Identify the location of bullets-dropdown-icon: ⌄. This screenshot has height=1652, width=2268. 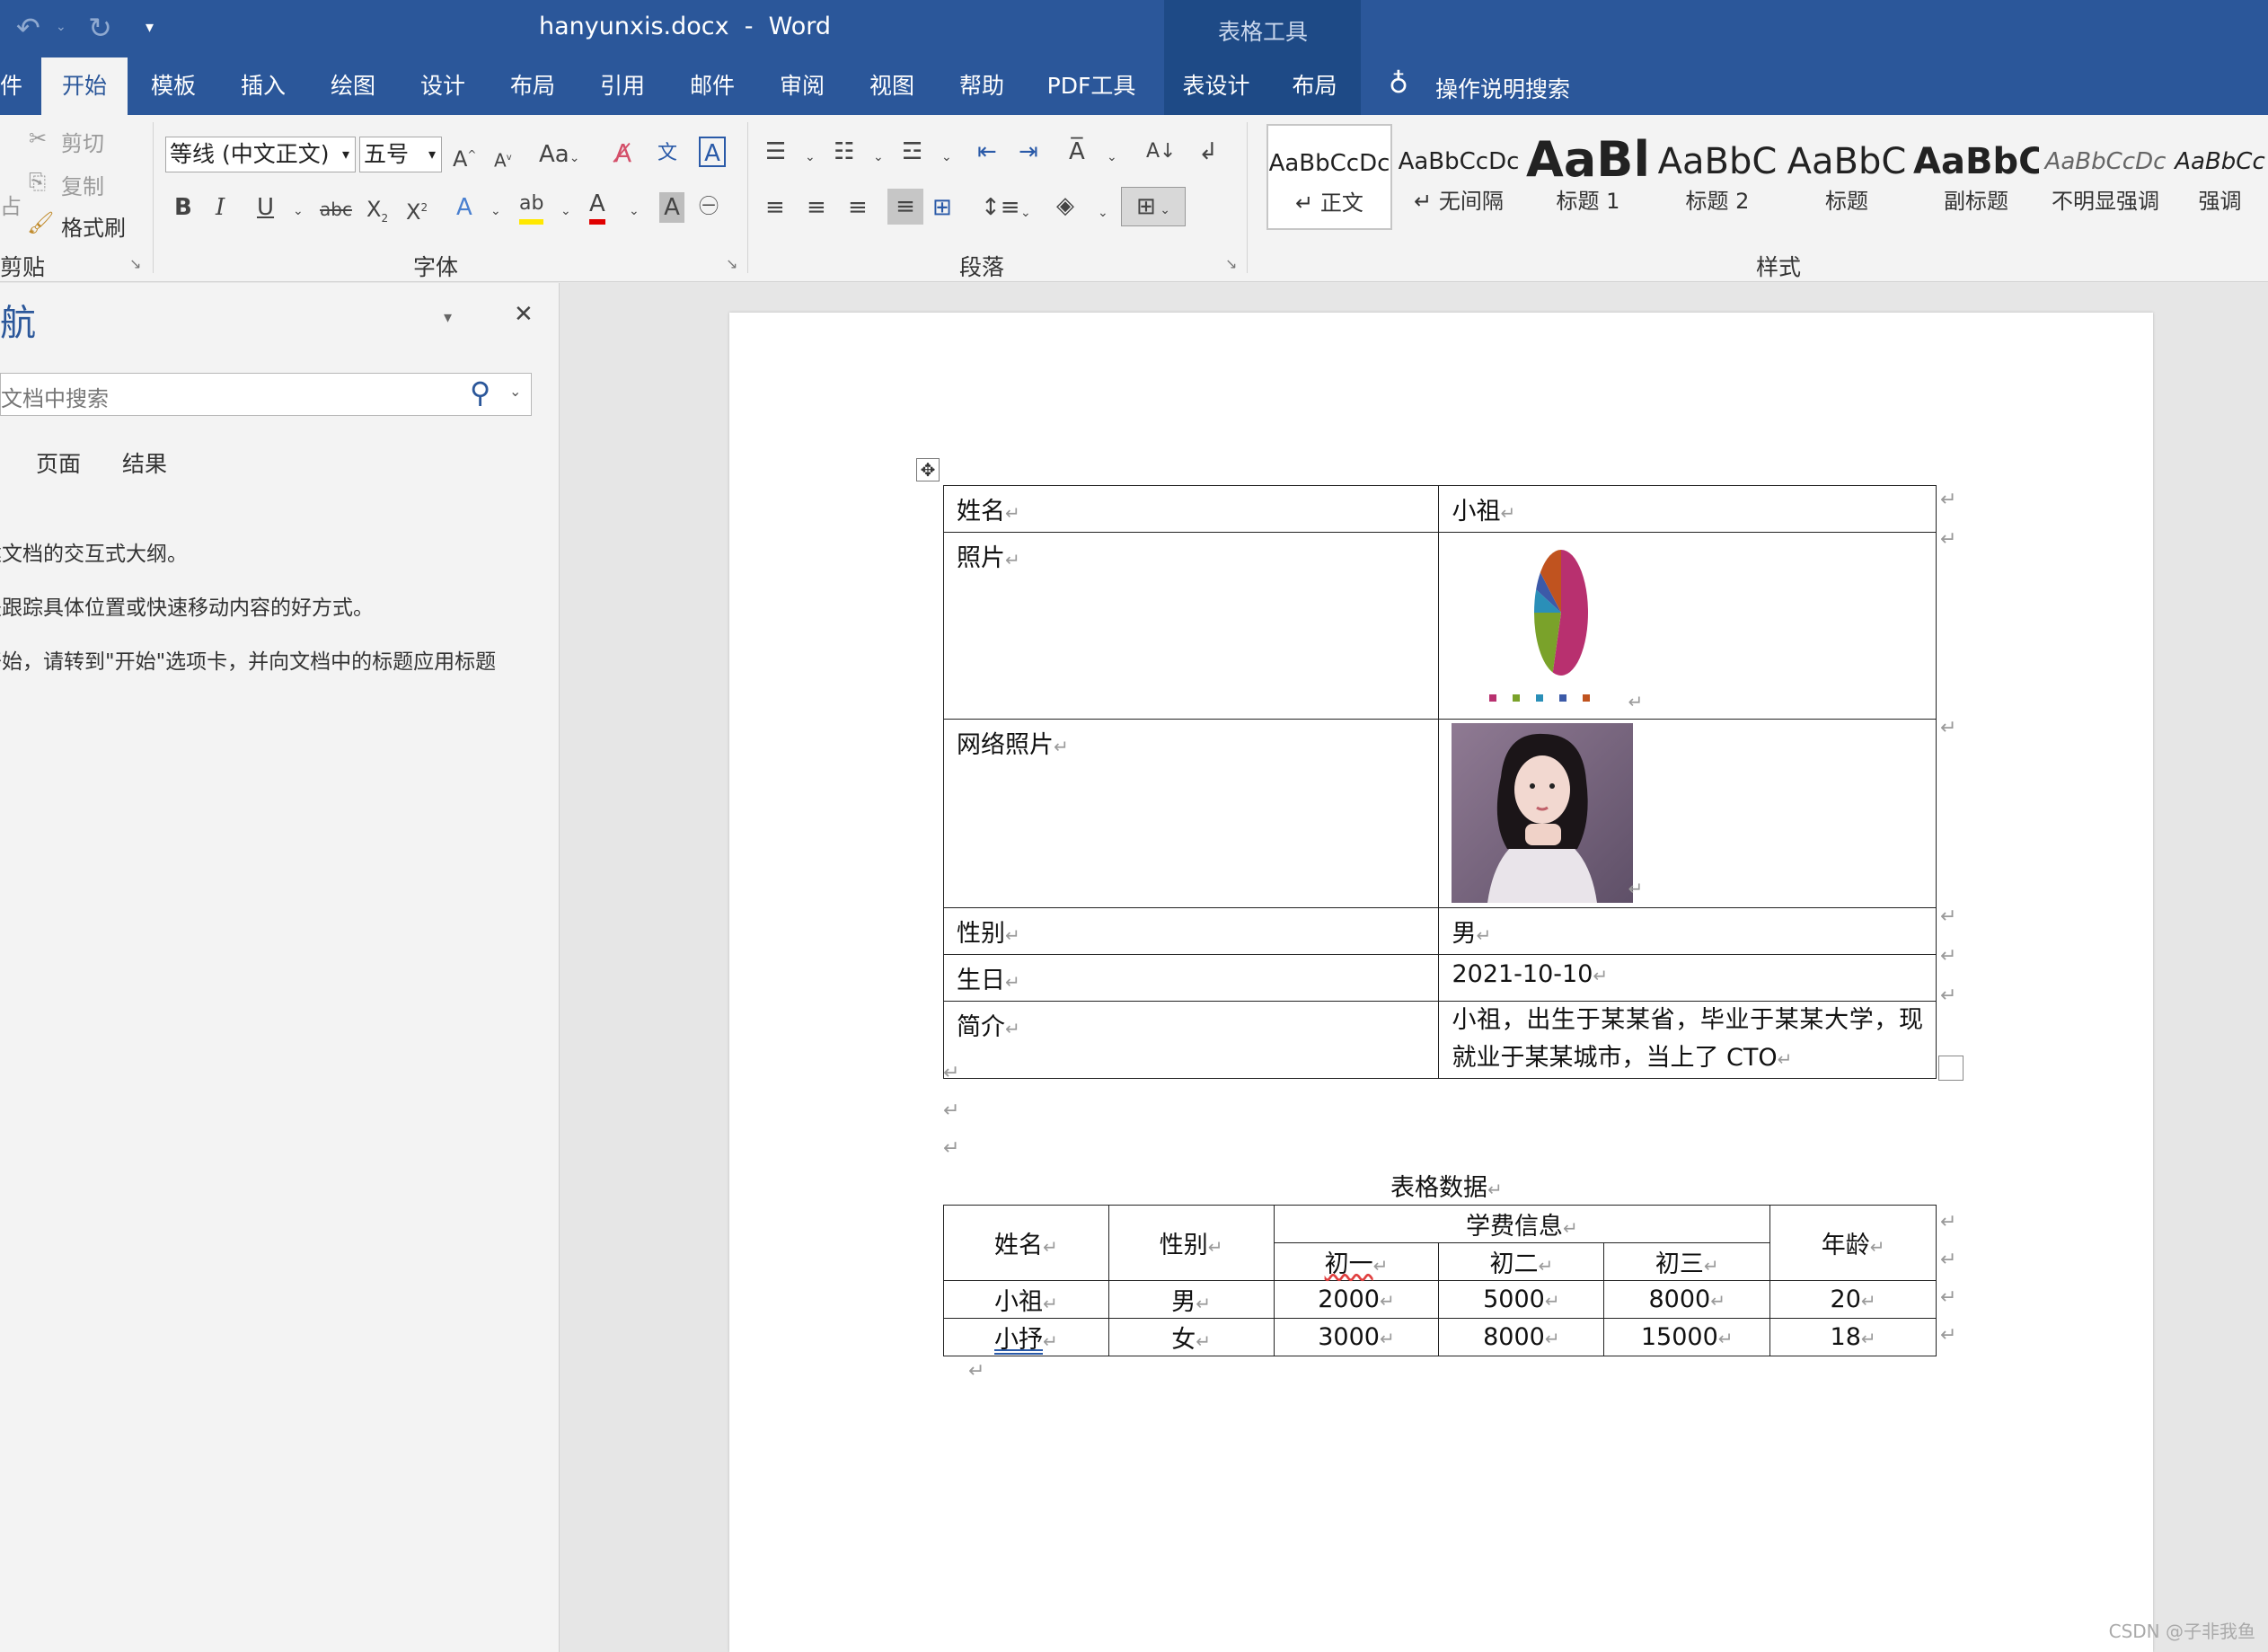
(811, 157).